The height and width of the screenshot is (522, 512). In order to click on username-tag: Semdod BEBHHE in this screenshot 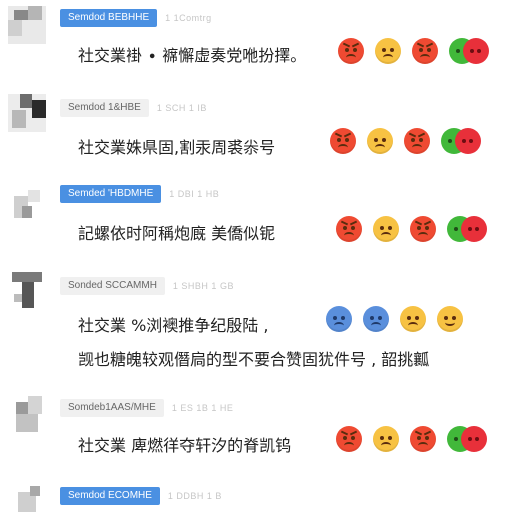, I will do `click(109, 18)`.